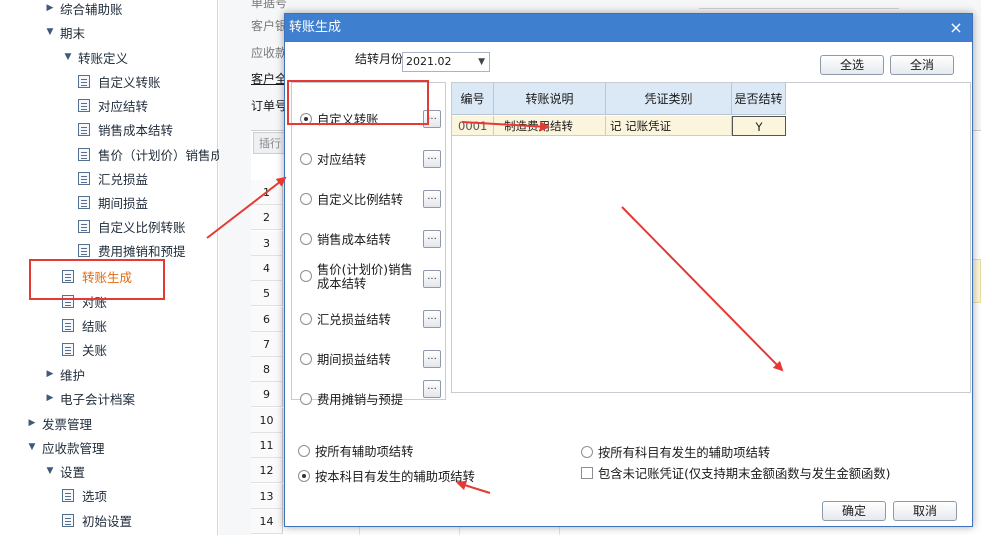 The image size is (981, 535). What do you see at coordinates (956, 28) in the screenshot?
I see `close-icon: ×` at bounding box center [956, 28].